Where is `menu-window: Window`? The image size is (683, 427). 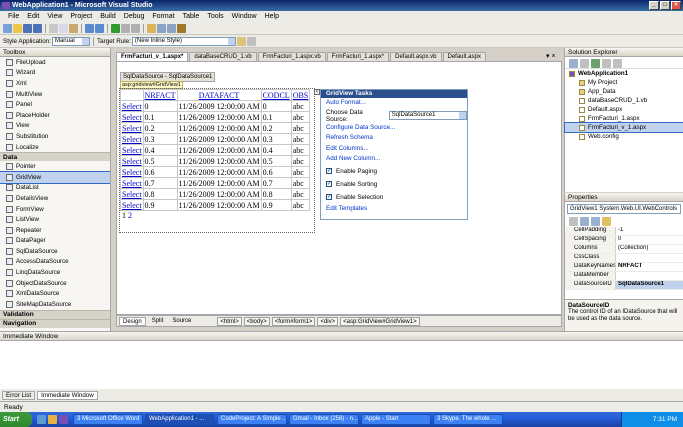 menu-window: Window is located at coordinates (244, 16).